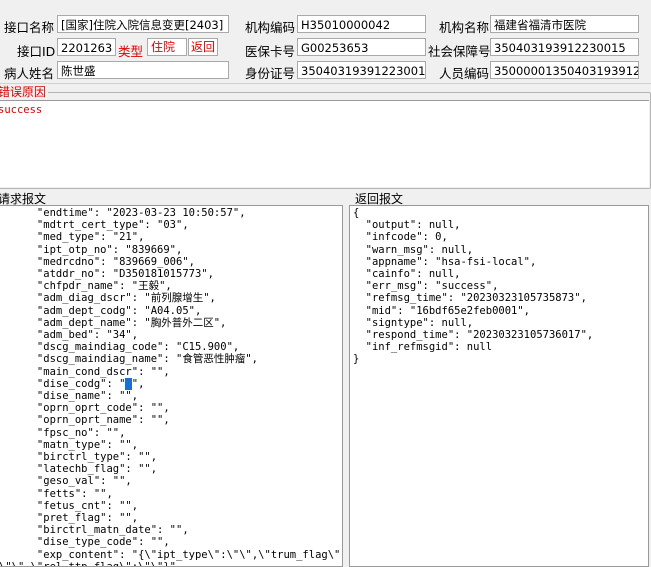 This screenshot has width=651, height=567. What do you see at coordinates (85, 420) in the screenshot?
I see `request-line: "oprn_oprt_name": "",` at bounding box center [85, 420].